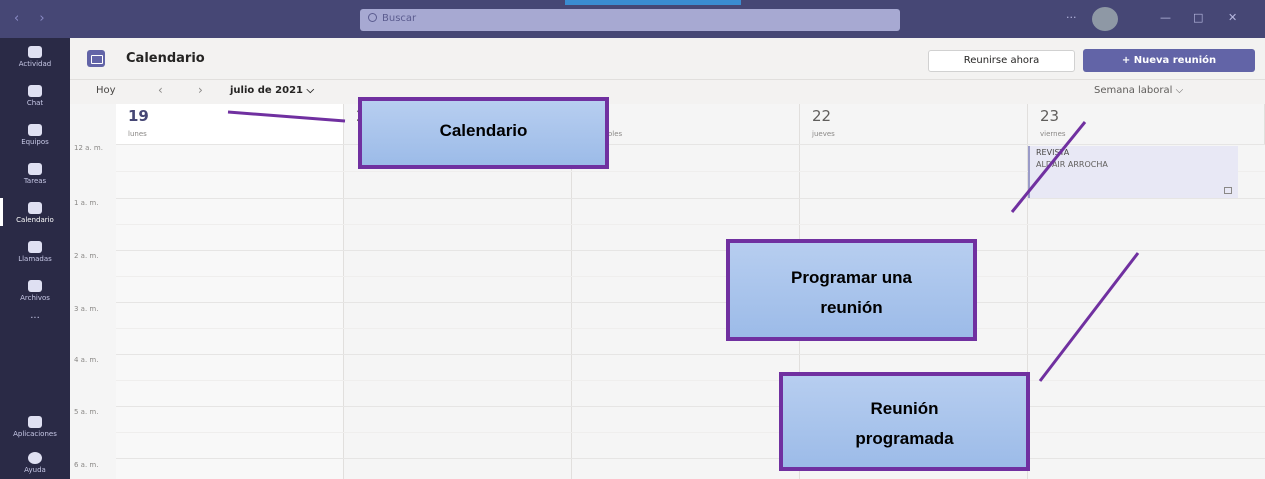 The width and height of the screenshot is (1265, 479). I want to click on callout-calendario: Calendario, so click(483, 133).